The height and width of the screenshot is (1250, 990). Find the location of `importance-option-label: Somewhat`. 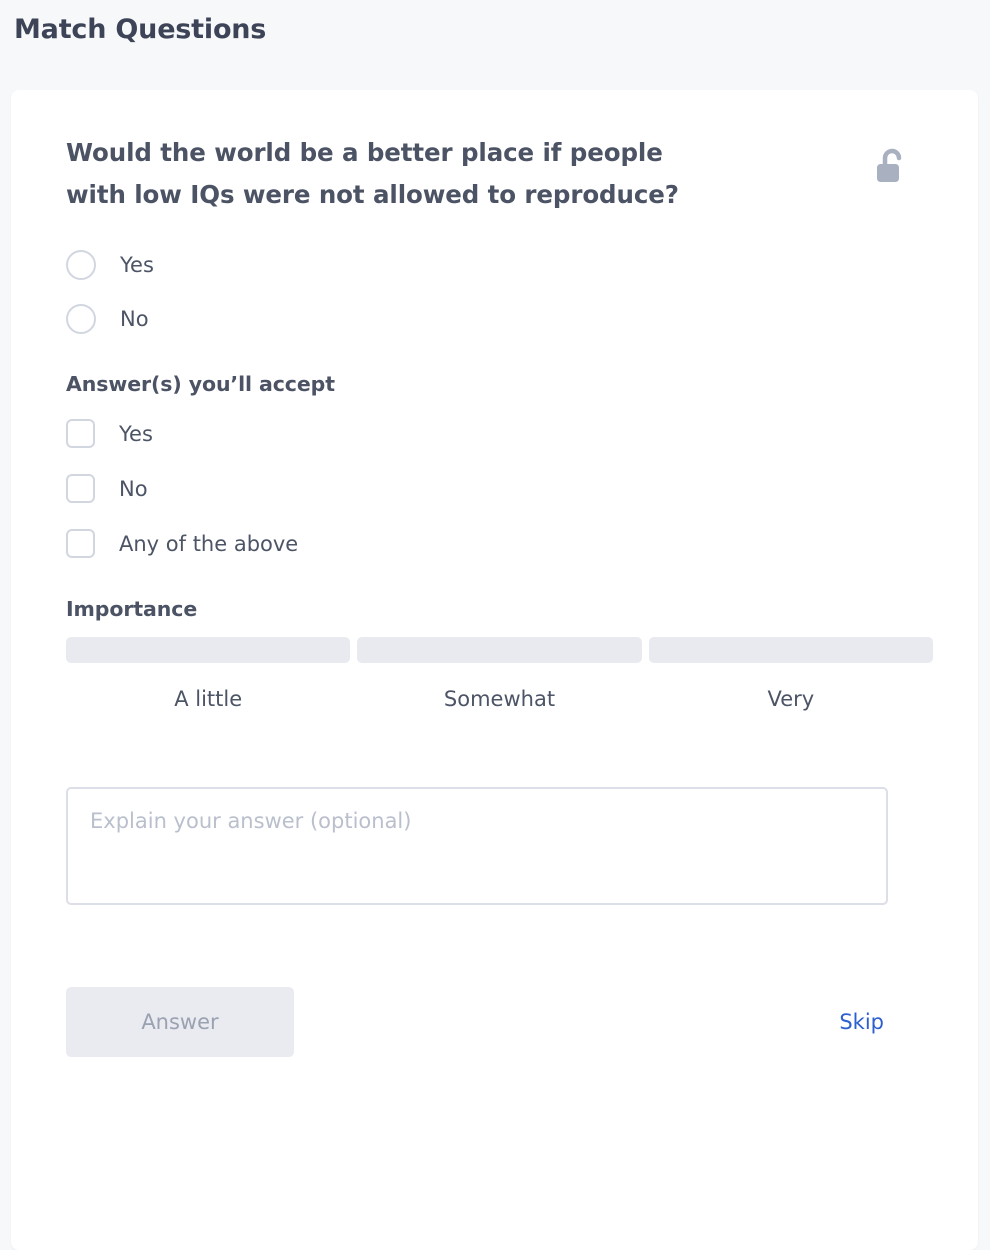

importance-option-label: Somewhat is located at coordinates (499, 699).